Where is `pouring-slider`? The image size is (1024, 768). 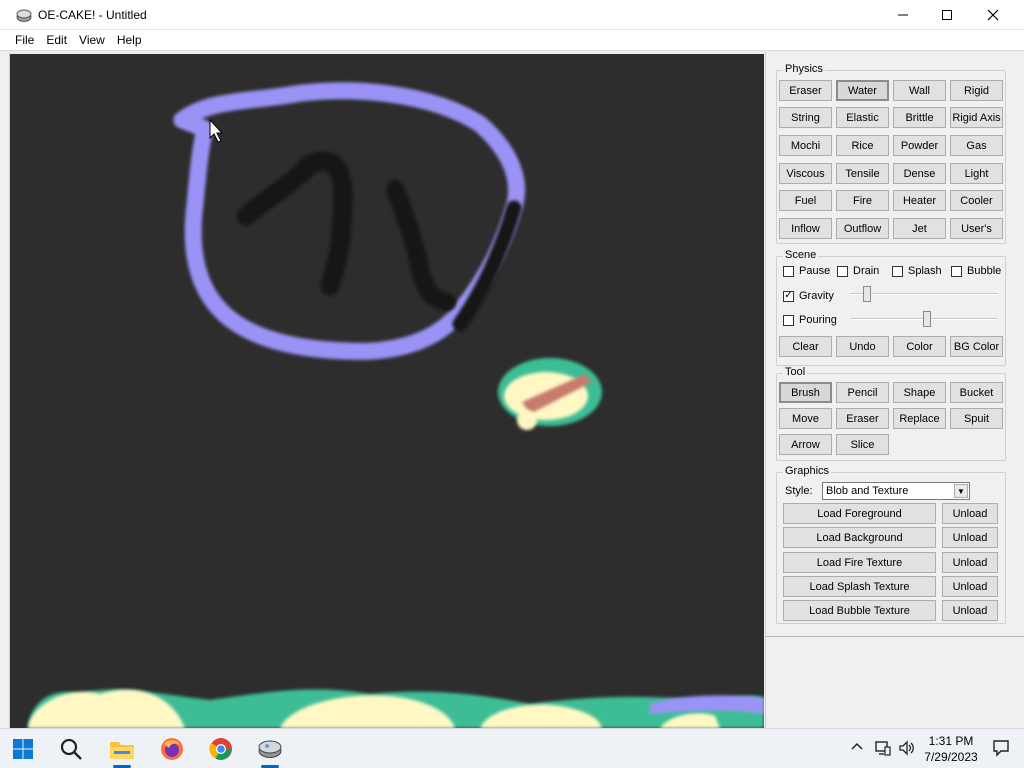 pouring-slider is located at coordinates (924, 319).